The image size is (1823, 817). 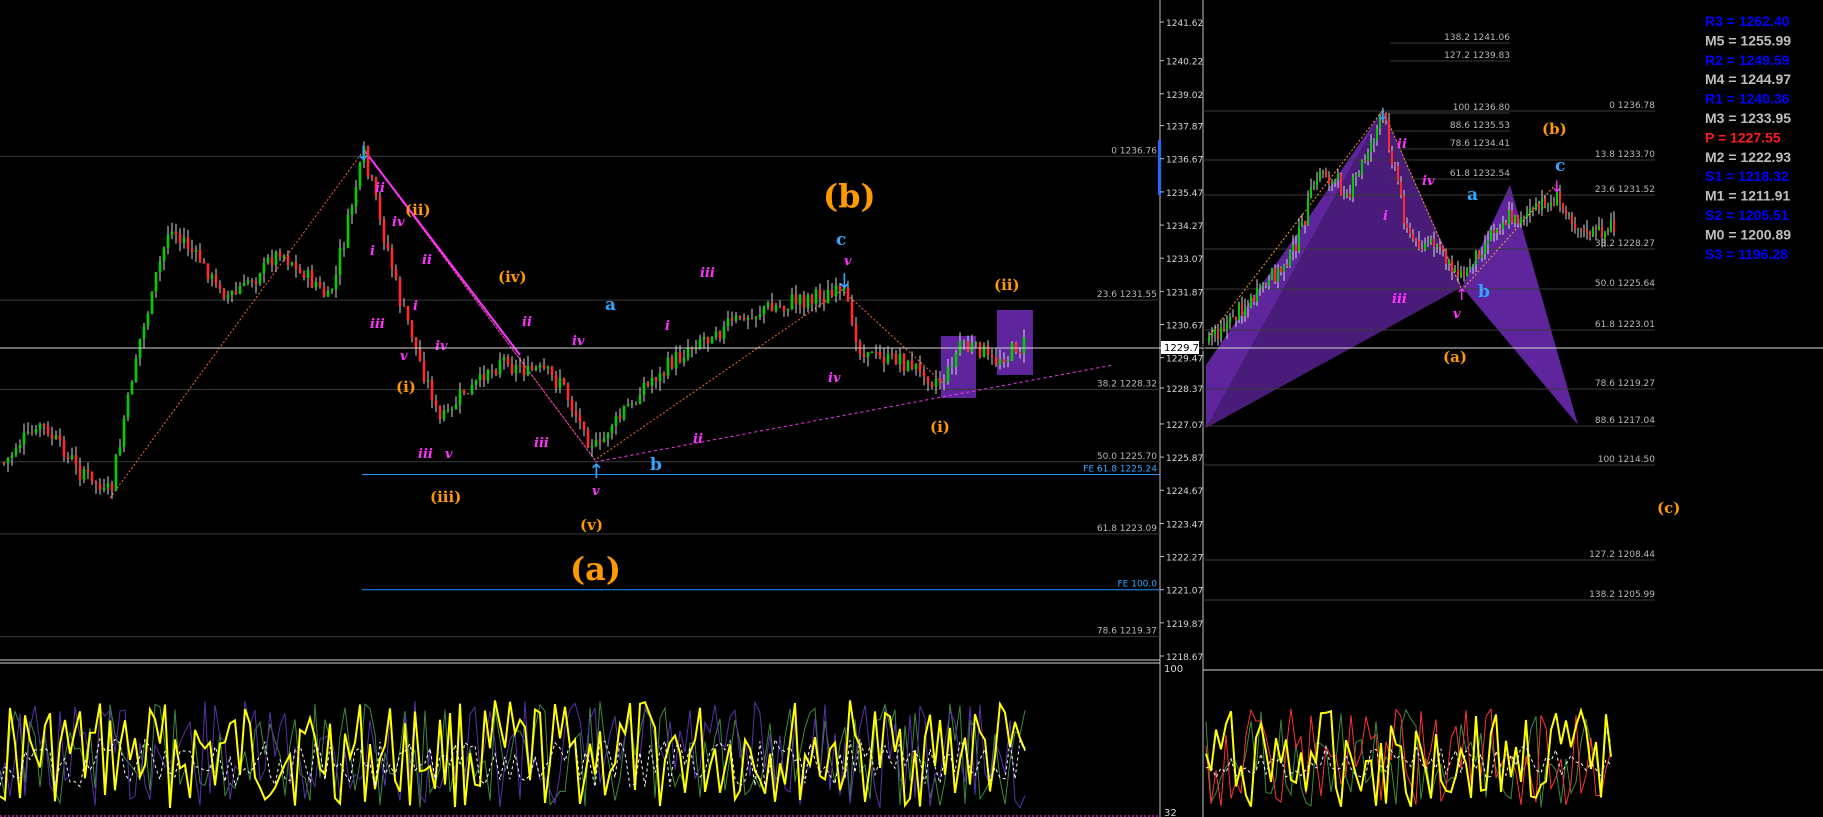 I want to click on fib-label: 23.6 1231.55, so click(x=1127, y=295).